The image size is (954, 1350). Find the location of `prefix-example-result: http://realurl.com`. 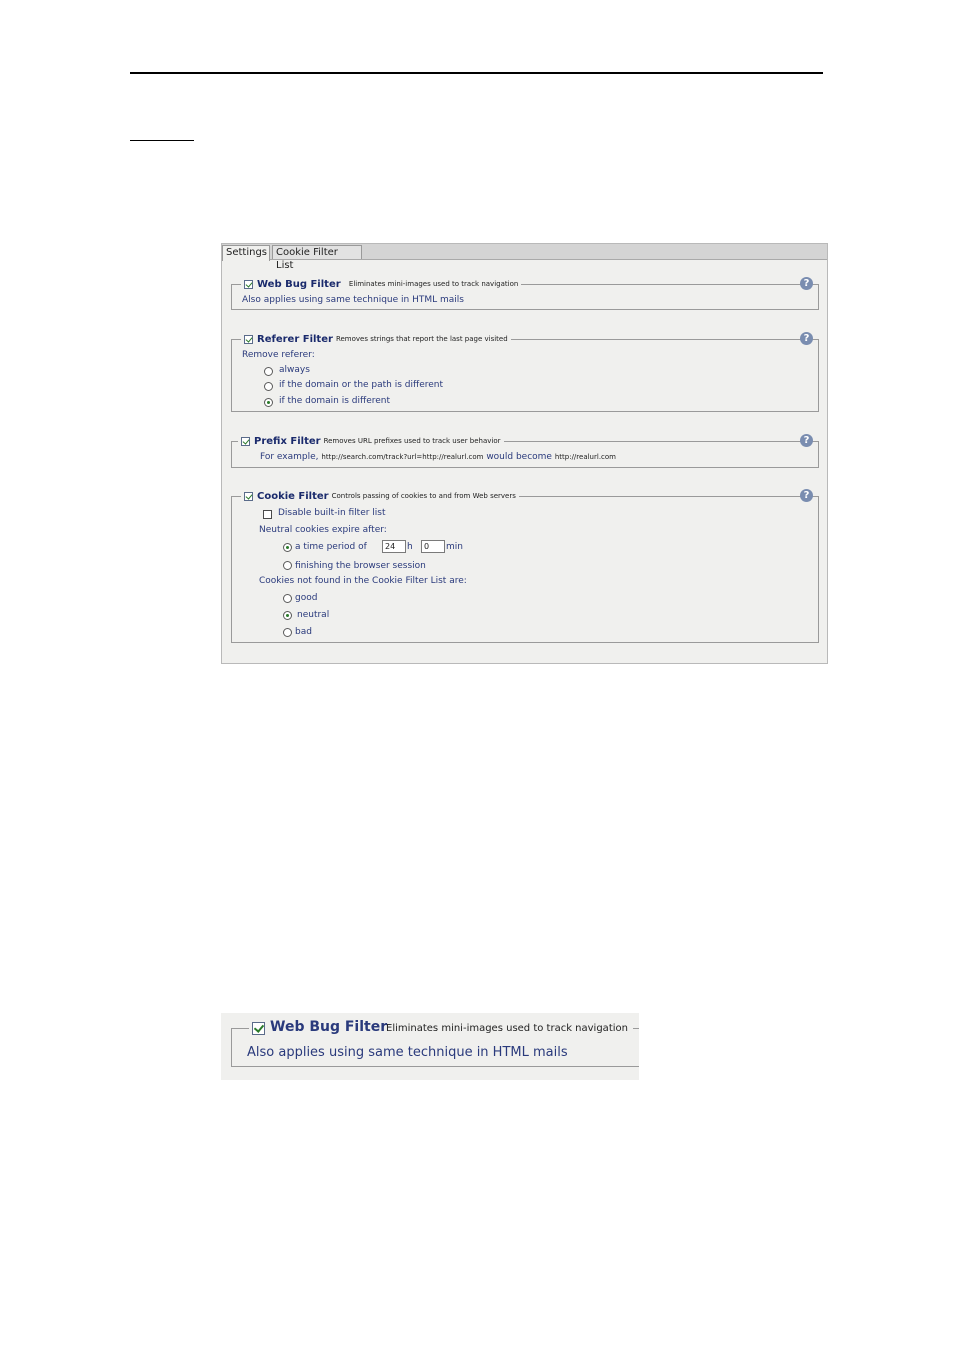

prefix-example-result: http://realurl.com is located at coordinates (585, 457).